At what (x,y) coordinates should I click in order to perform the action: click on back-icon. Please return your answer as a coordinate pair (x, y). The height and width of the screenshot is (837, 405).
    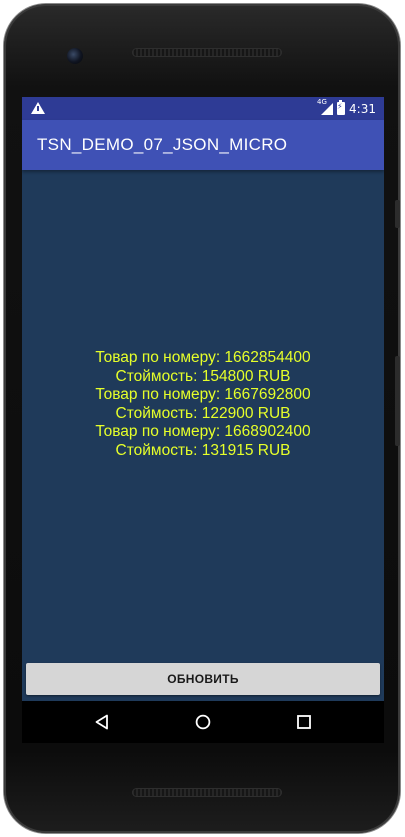
    Looking at the image, I should click on (102, 722).